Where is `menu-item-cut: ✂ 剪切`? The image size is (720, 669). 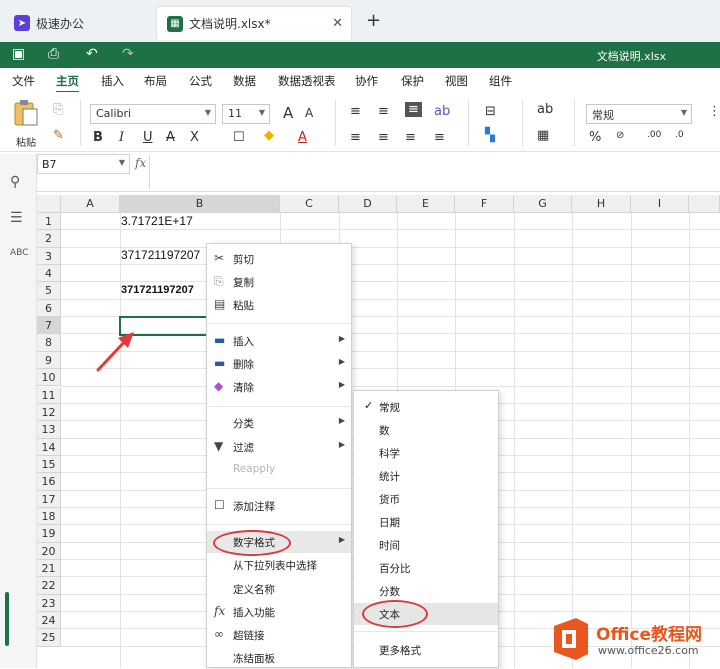
menu-item-cut: ✂ 剪切 is located at coordinates (279, 259).